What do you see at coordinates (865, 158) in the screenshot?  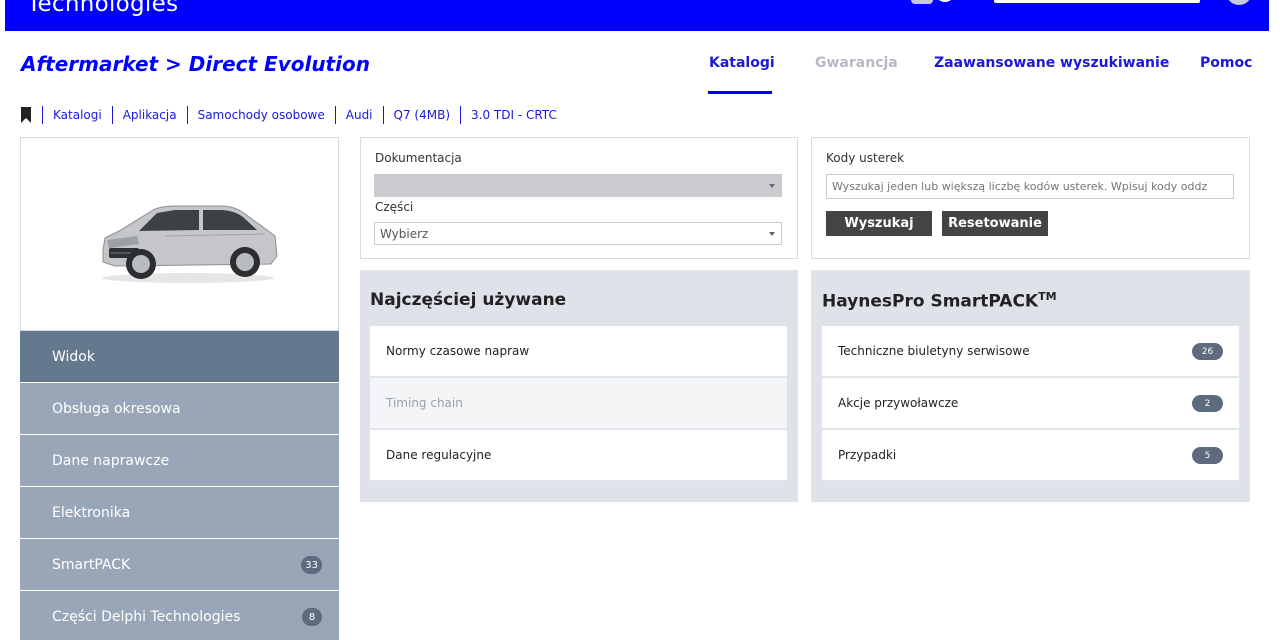 I see `fault-codes-label: Kody usterek` at bounding box center [865, 158].